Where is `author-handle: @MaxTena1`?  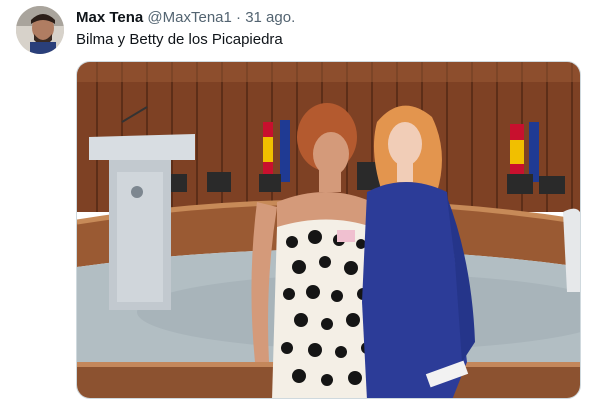 author-handle: @MaxTena1 is located at coordinates (189, 17).